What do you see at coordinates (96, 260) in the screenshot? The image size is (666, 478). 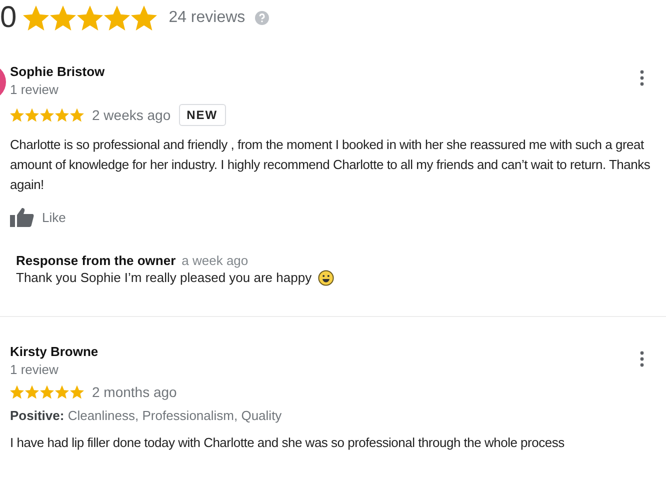 I see `response-title: Response from the owner` at bounding box center [96, 260].